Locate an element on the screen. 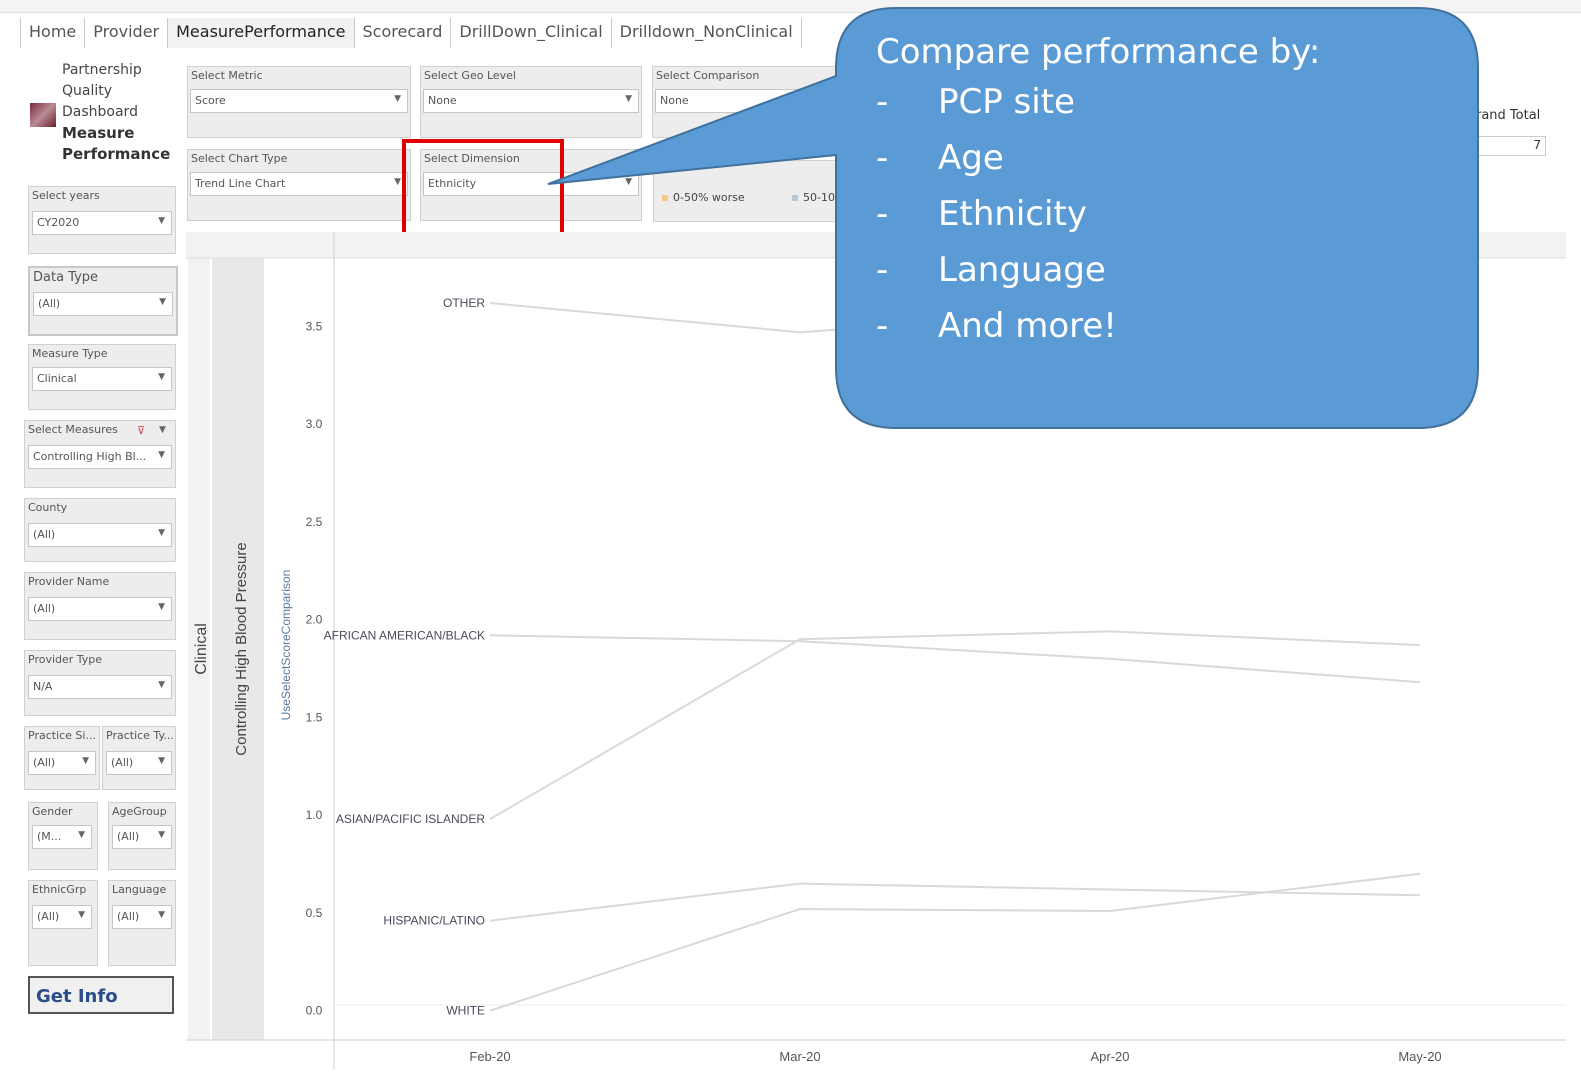 This screenshot has width=1581, height=1085. callout-item: - Age is located at coordinates (1156, 158).